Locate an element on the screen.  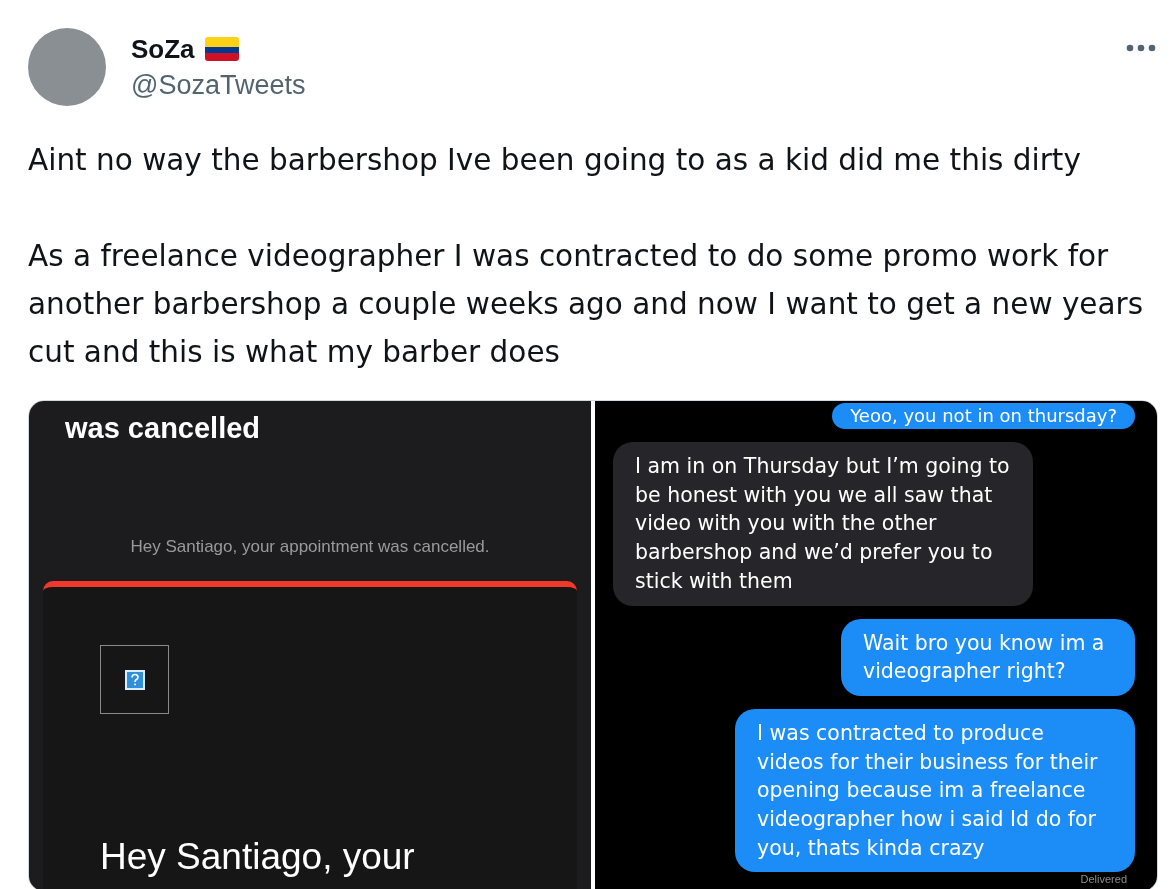
sent-message-bubble: Wait bro you know im a videographer right? is located at coordinates (988, 657).